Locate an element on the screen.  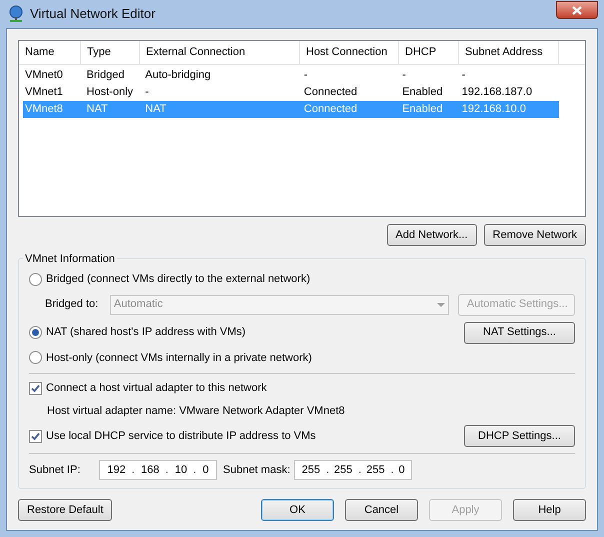
checkbox-label: Use local DHCP service to distribute IP address to VMs is located at coordinates (181, 436).